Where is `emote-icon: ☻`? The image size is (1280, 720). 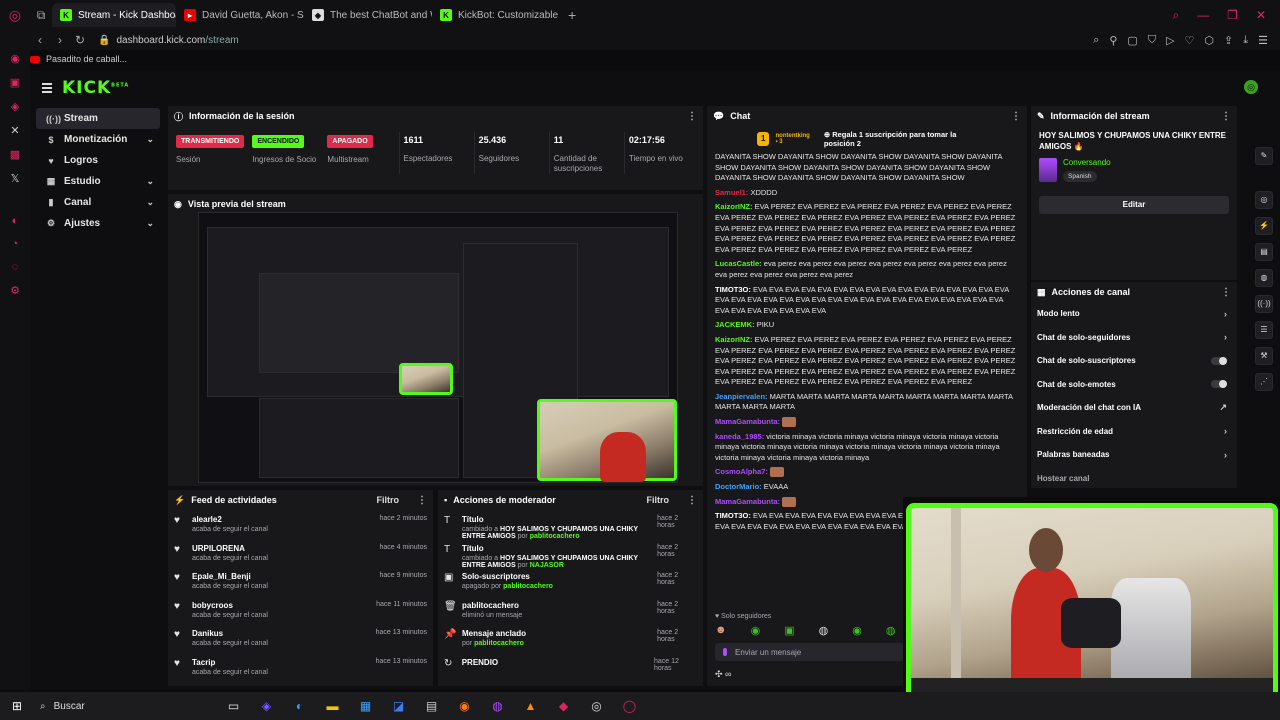 emote-icon: ☻ is located at coordinates (721, 630).